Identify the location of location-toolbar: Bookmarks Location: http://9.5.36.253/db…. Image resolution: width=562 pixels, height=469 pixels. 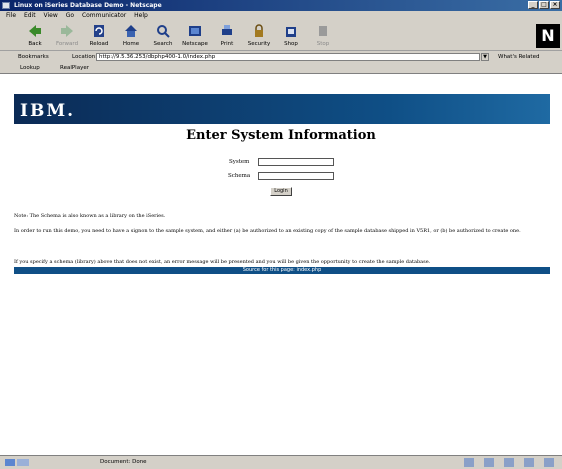
(281, 57).